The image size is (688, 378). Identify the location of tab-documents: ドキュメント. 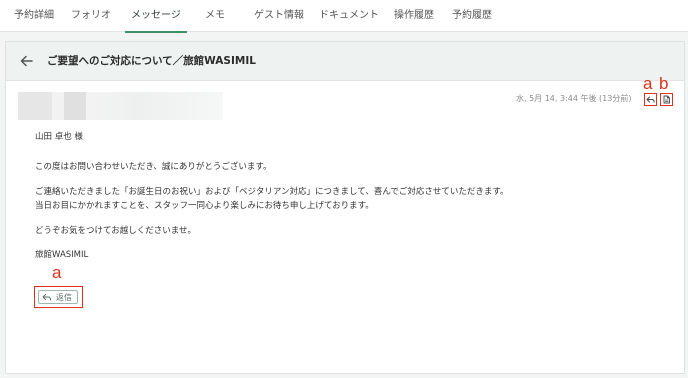
(349, 16).